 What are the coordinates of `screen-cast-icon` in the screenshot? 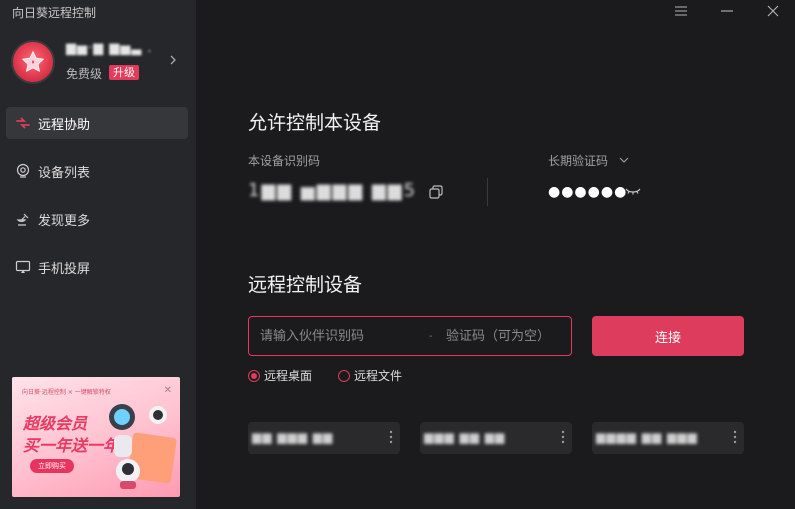 It's located at (23, 267).